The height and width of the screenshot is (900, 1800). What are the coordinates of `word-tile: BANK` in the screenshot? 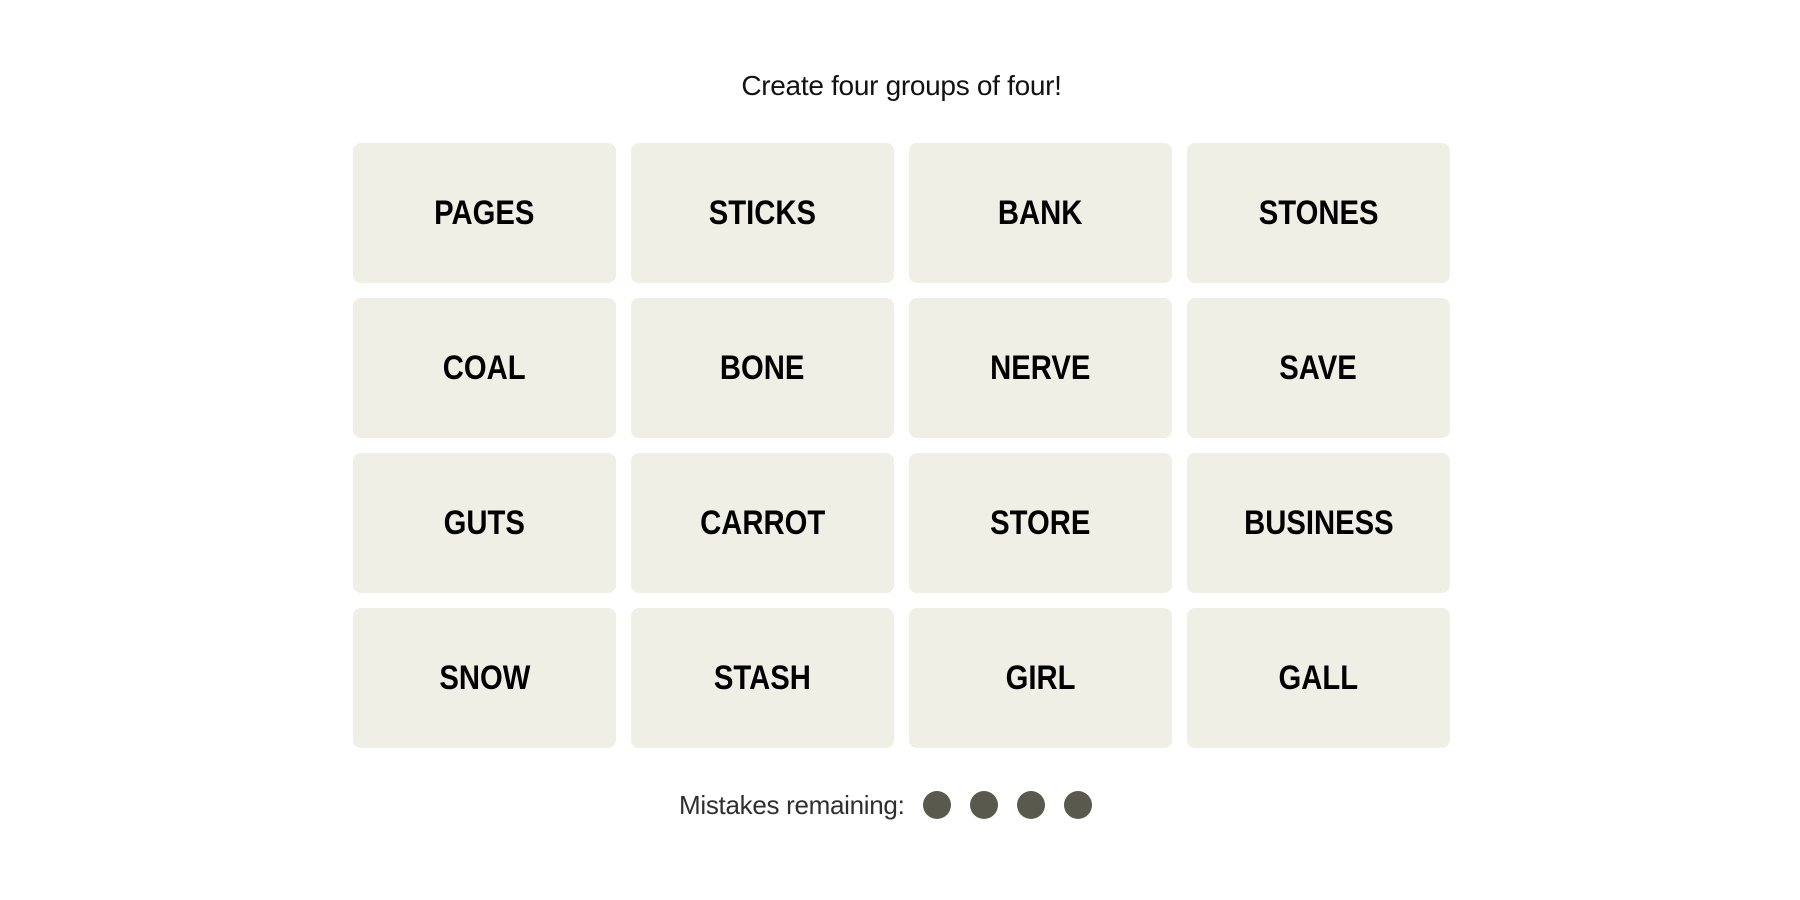 It's located at (1040, 213).